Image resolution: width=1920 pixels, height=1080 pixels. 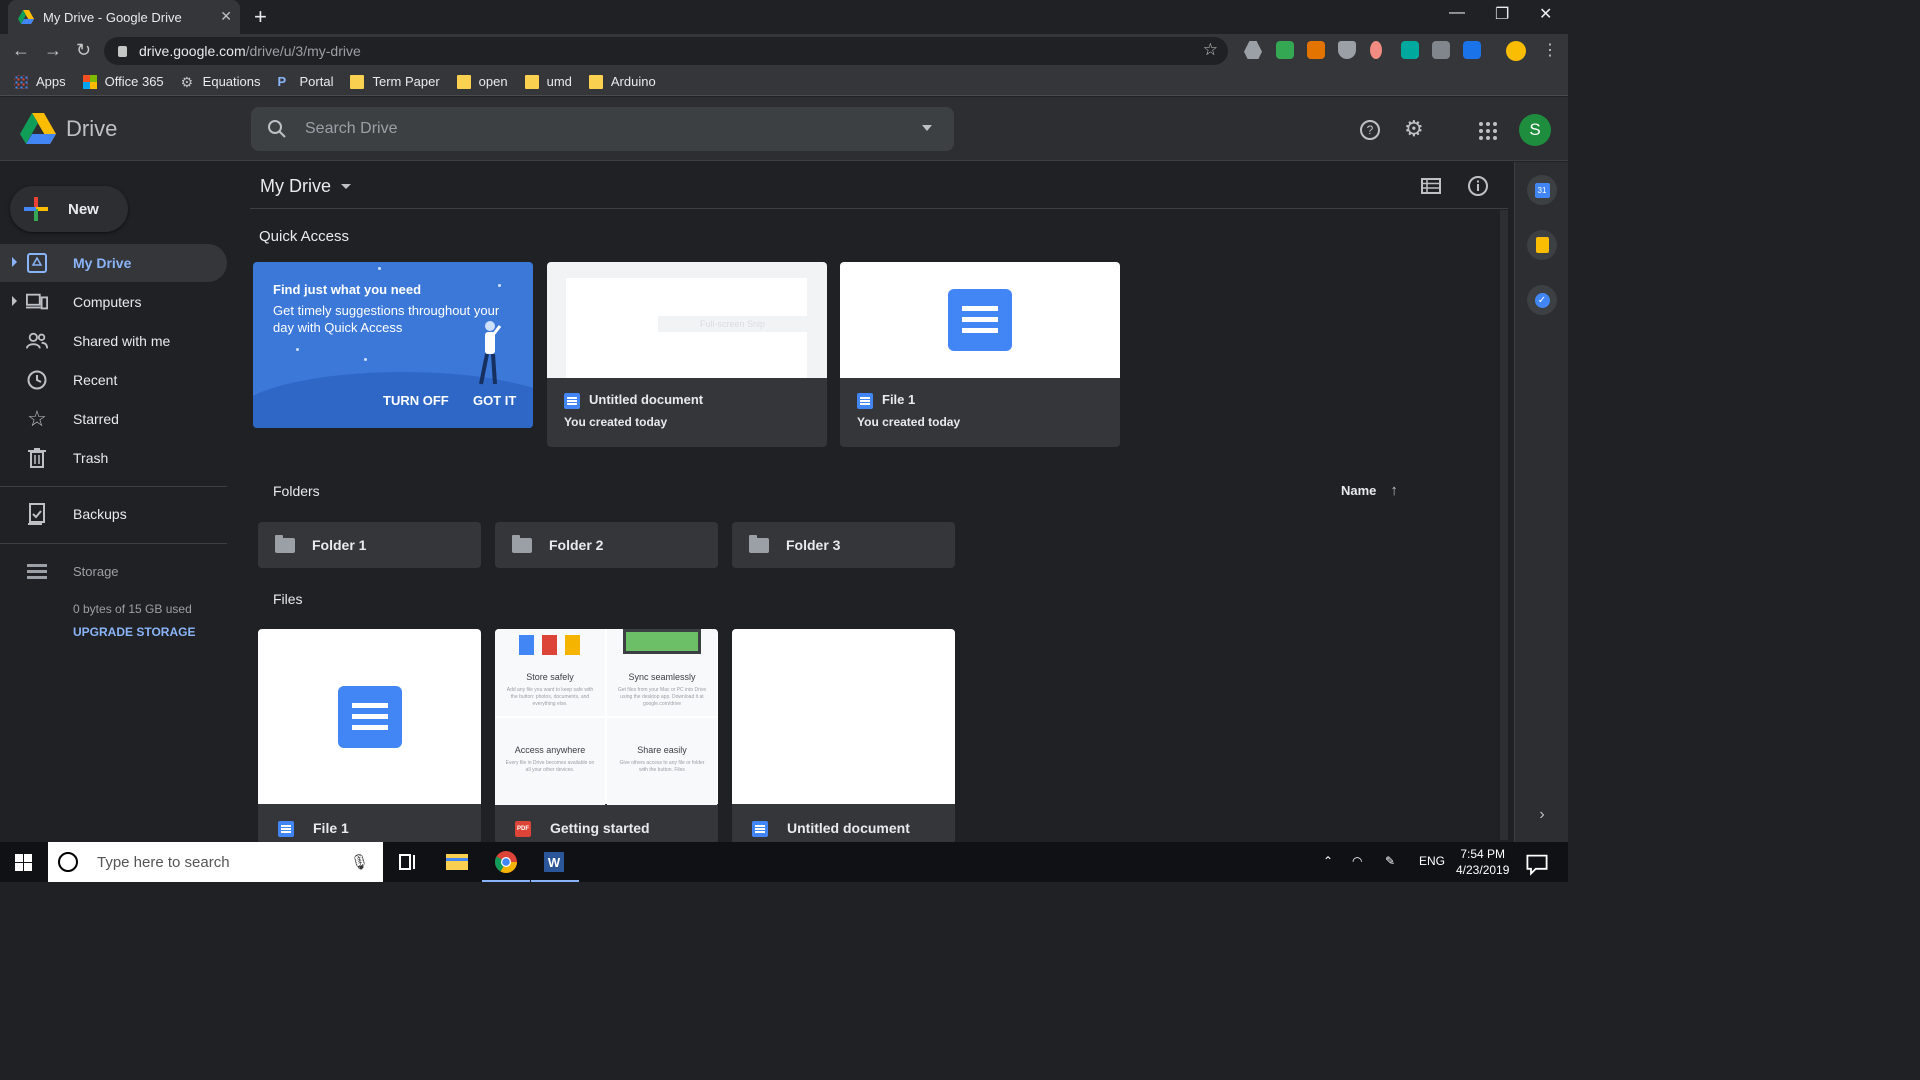 What do you see at coordinates (305, 186) in the screenshot?
I see `my-drive-dropdown: My Drive` at bounding box center [305, 186].